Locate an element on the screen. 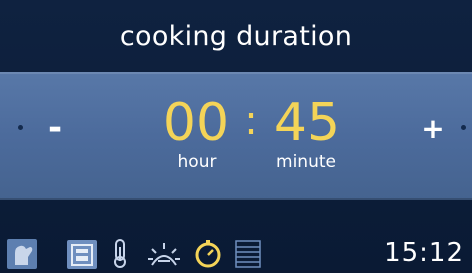  status-bar: 15:12 is located at coordinates (236, 252).